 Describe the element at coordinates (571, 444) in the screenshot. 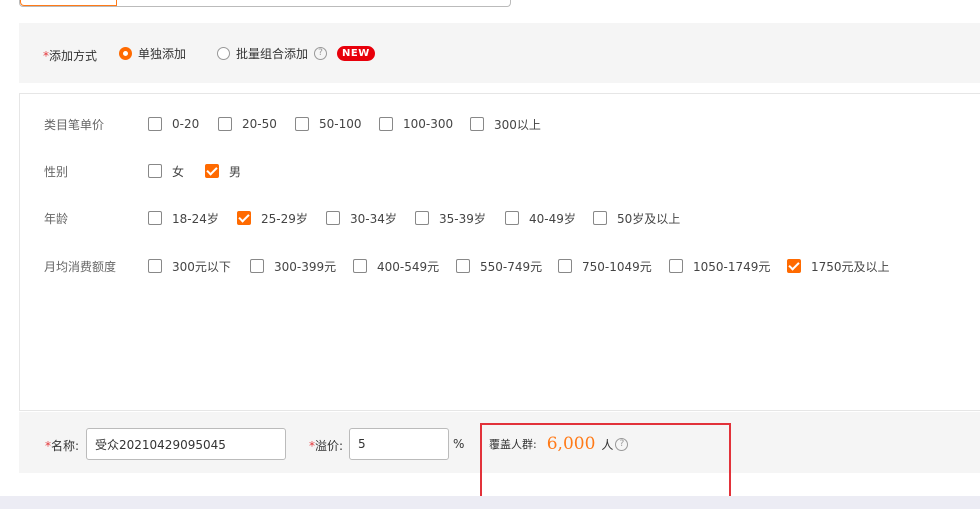

I see `coverage-value: 6,000` at that location.